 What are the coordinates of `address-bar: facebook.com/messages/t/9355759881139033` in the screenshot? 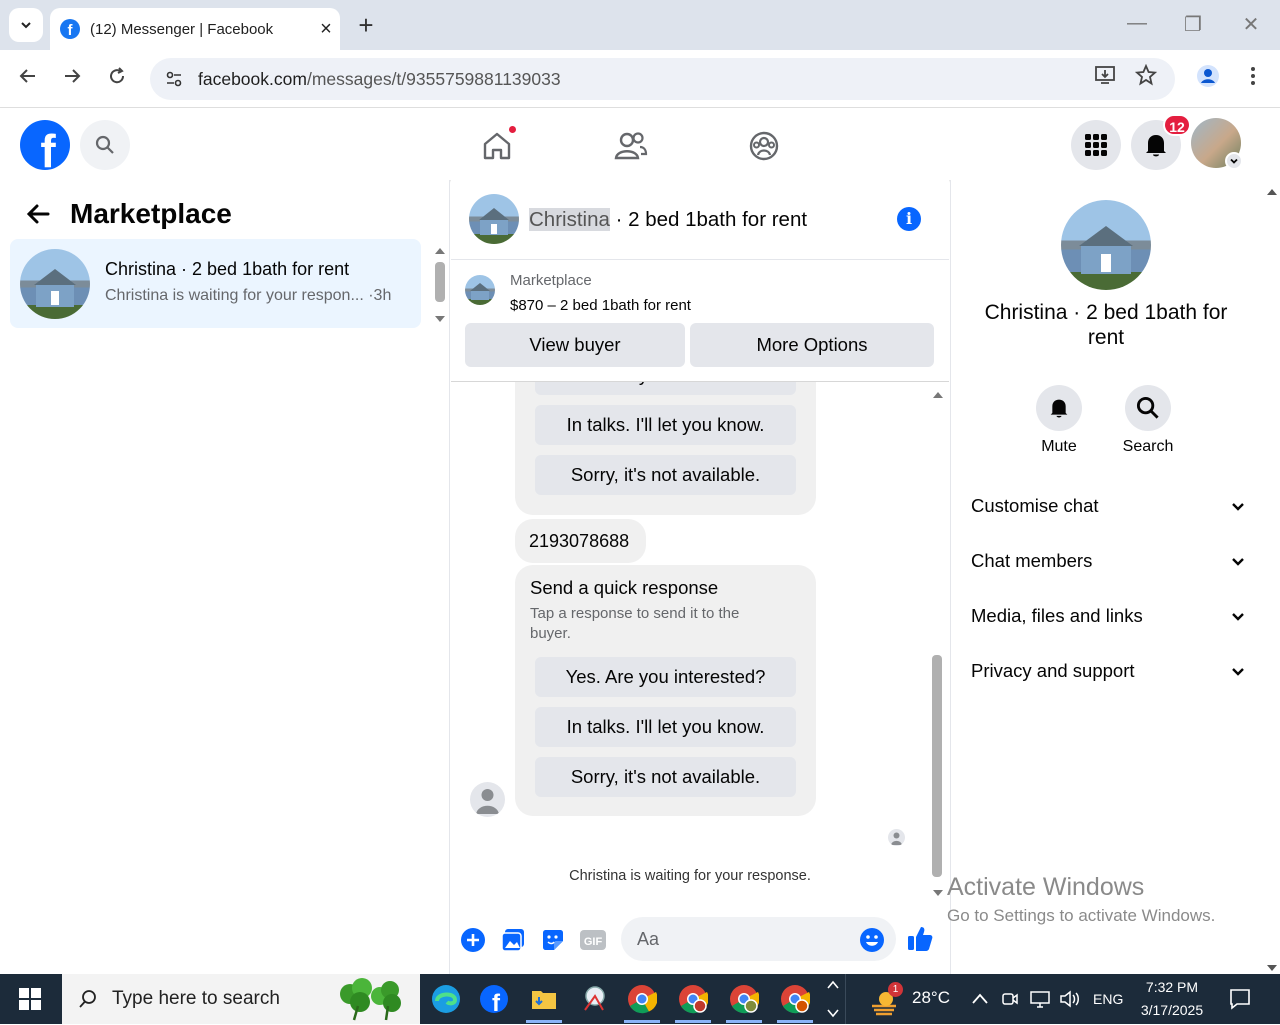 It's located at (662, 79).